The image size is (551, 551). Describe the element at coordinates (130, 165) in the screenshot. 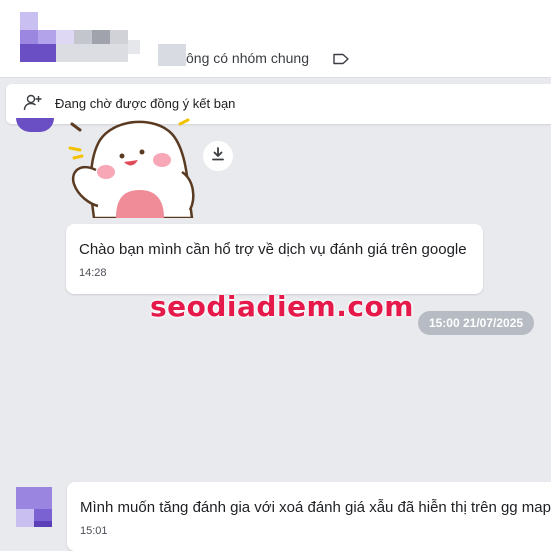

I see `sticker` at that location.